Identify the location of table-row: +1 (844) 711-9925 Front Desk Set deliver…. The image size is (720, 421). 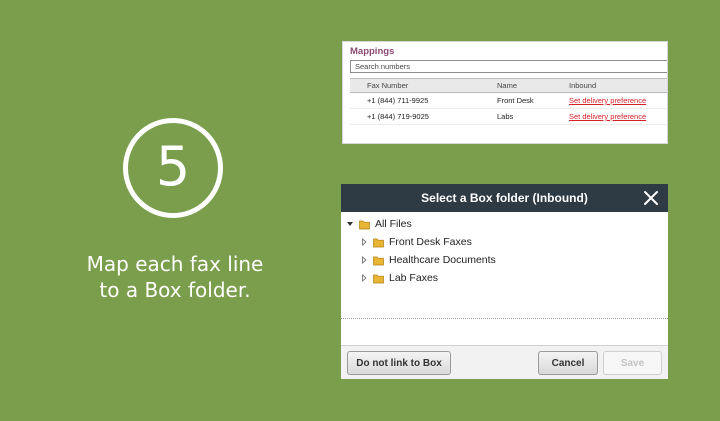
(508, 101).